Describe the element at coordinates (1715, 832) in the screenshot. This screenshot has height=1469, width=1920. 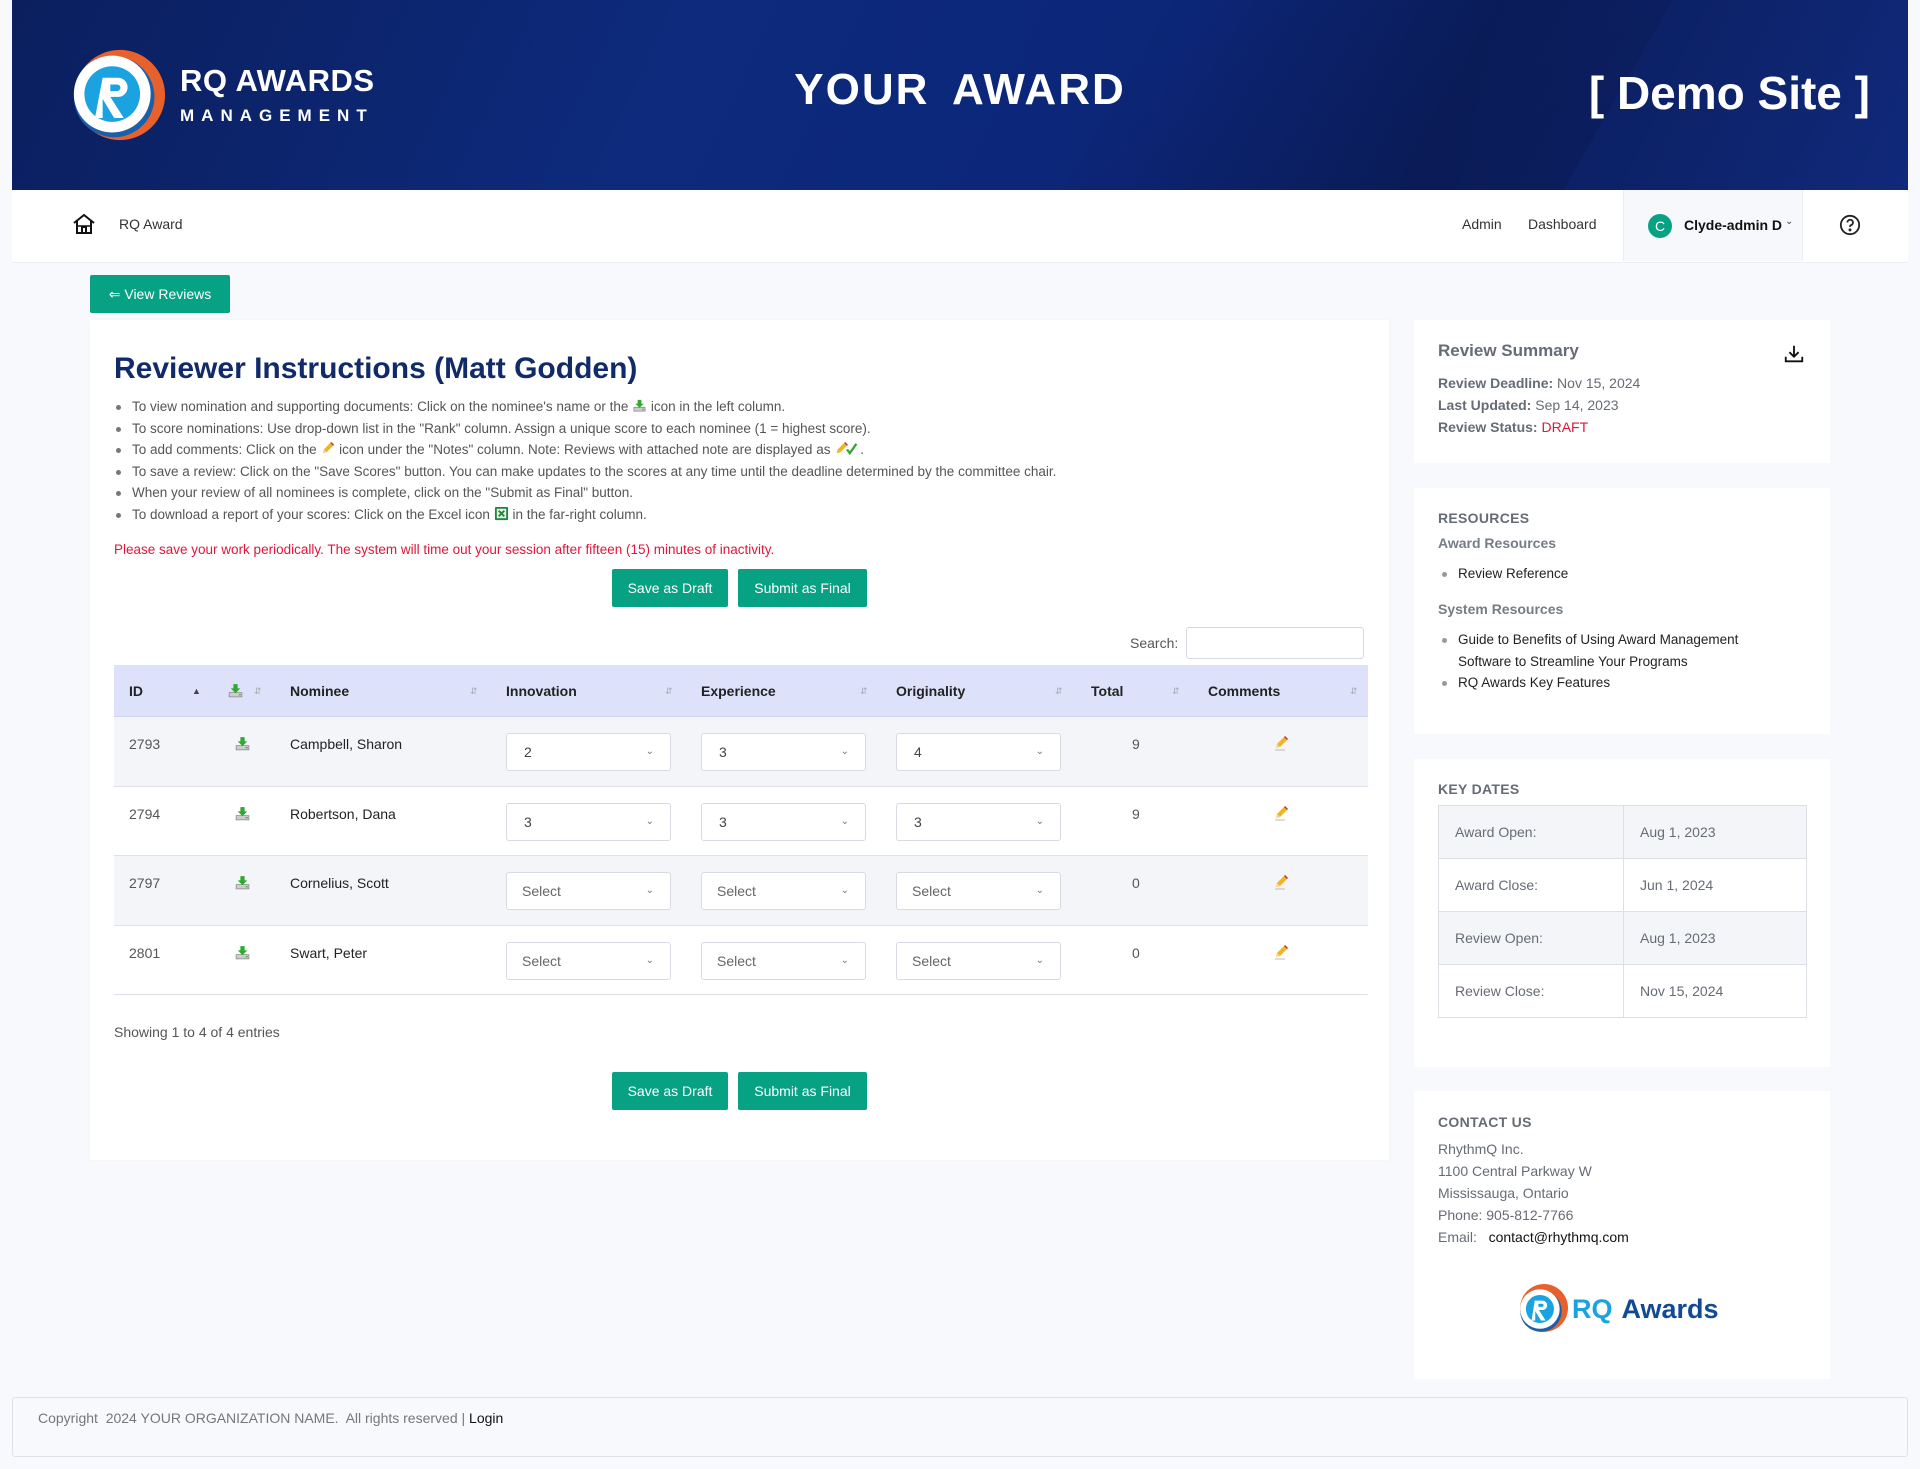
I see `date-value: Aug 1, 2023` at that location.